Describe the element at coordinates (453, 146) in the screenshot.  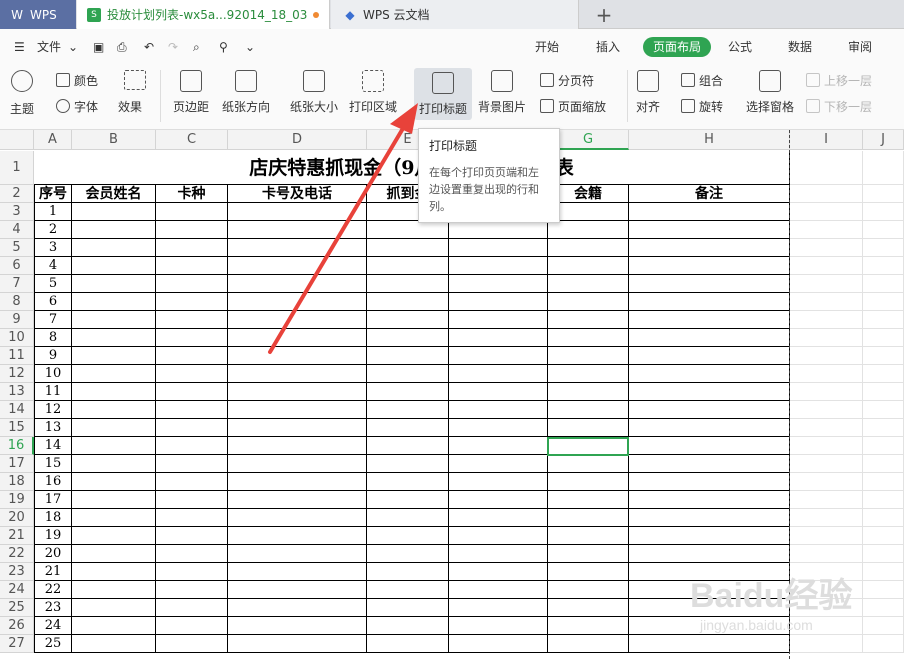
I see `tooltip-title: 打印标题` at that location.